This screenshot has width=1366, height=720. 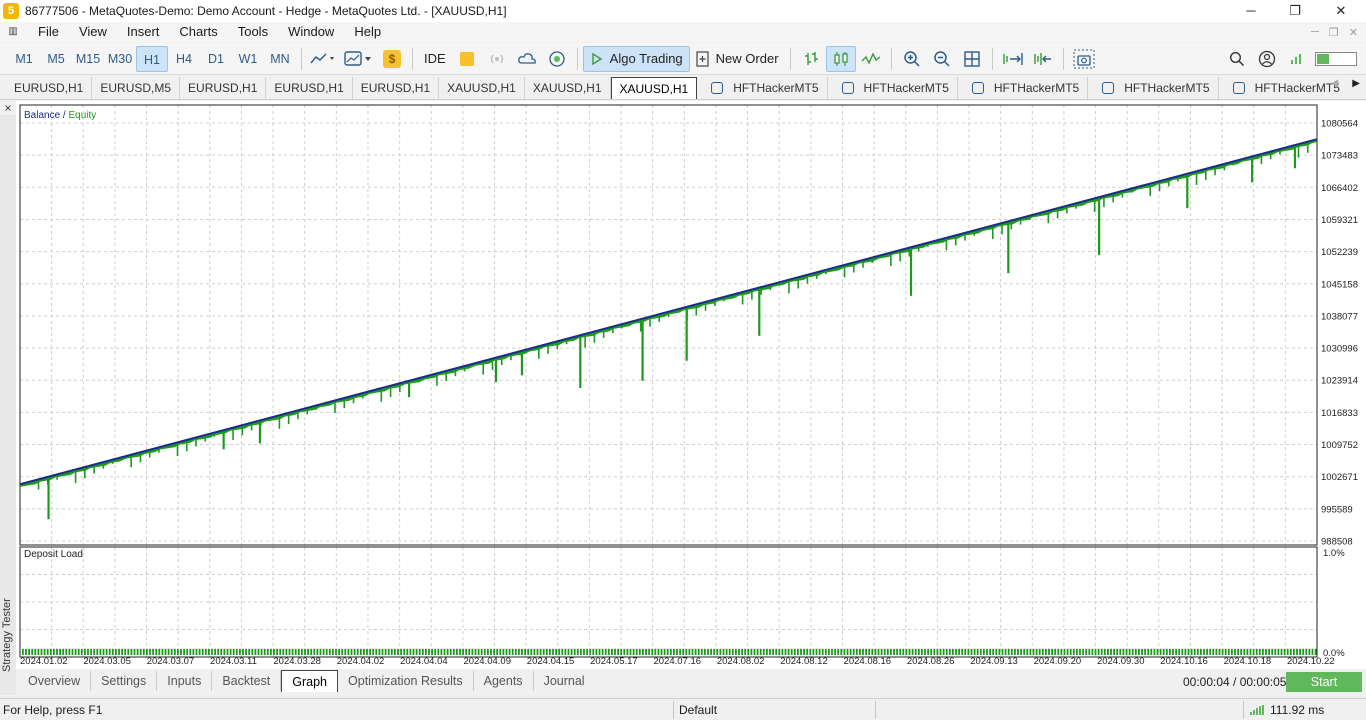 I want to click on cloud-icon, so click(x=527, y=59).